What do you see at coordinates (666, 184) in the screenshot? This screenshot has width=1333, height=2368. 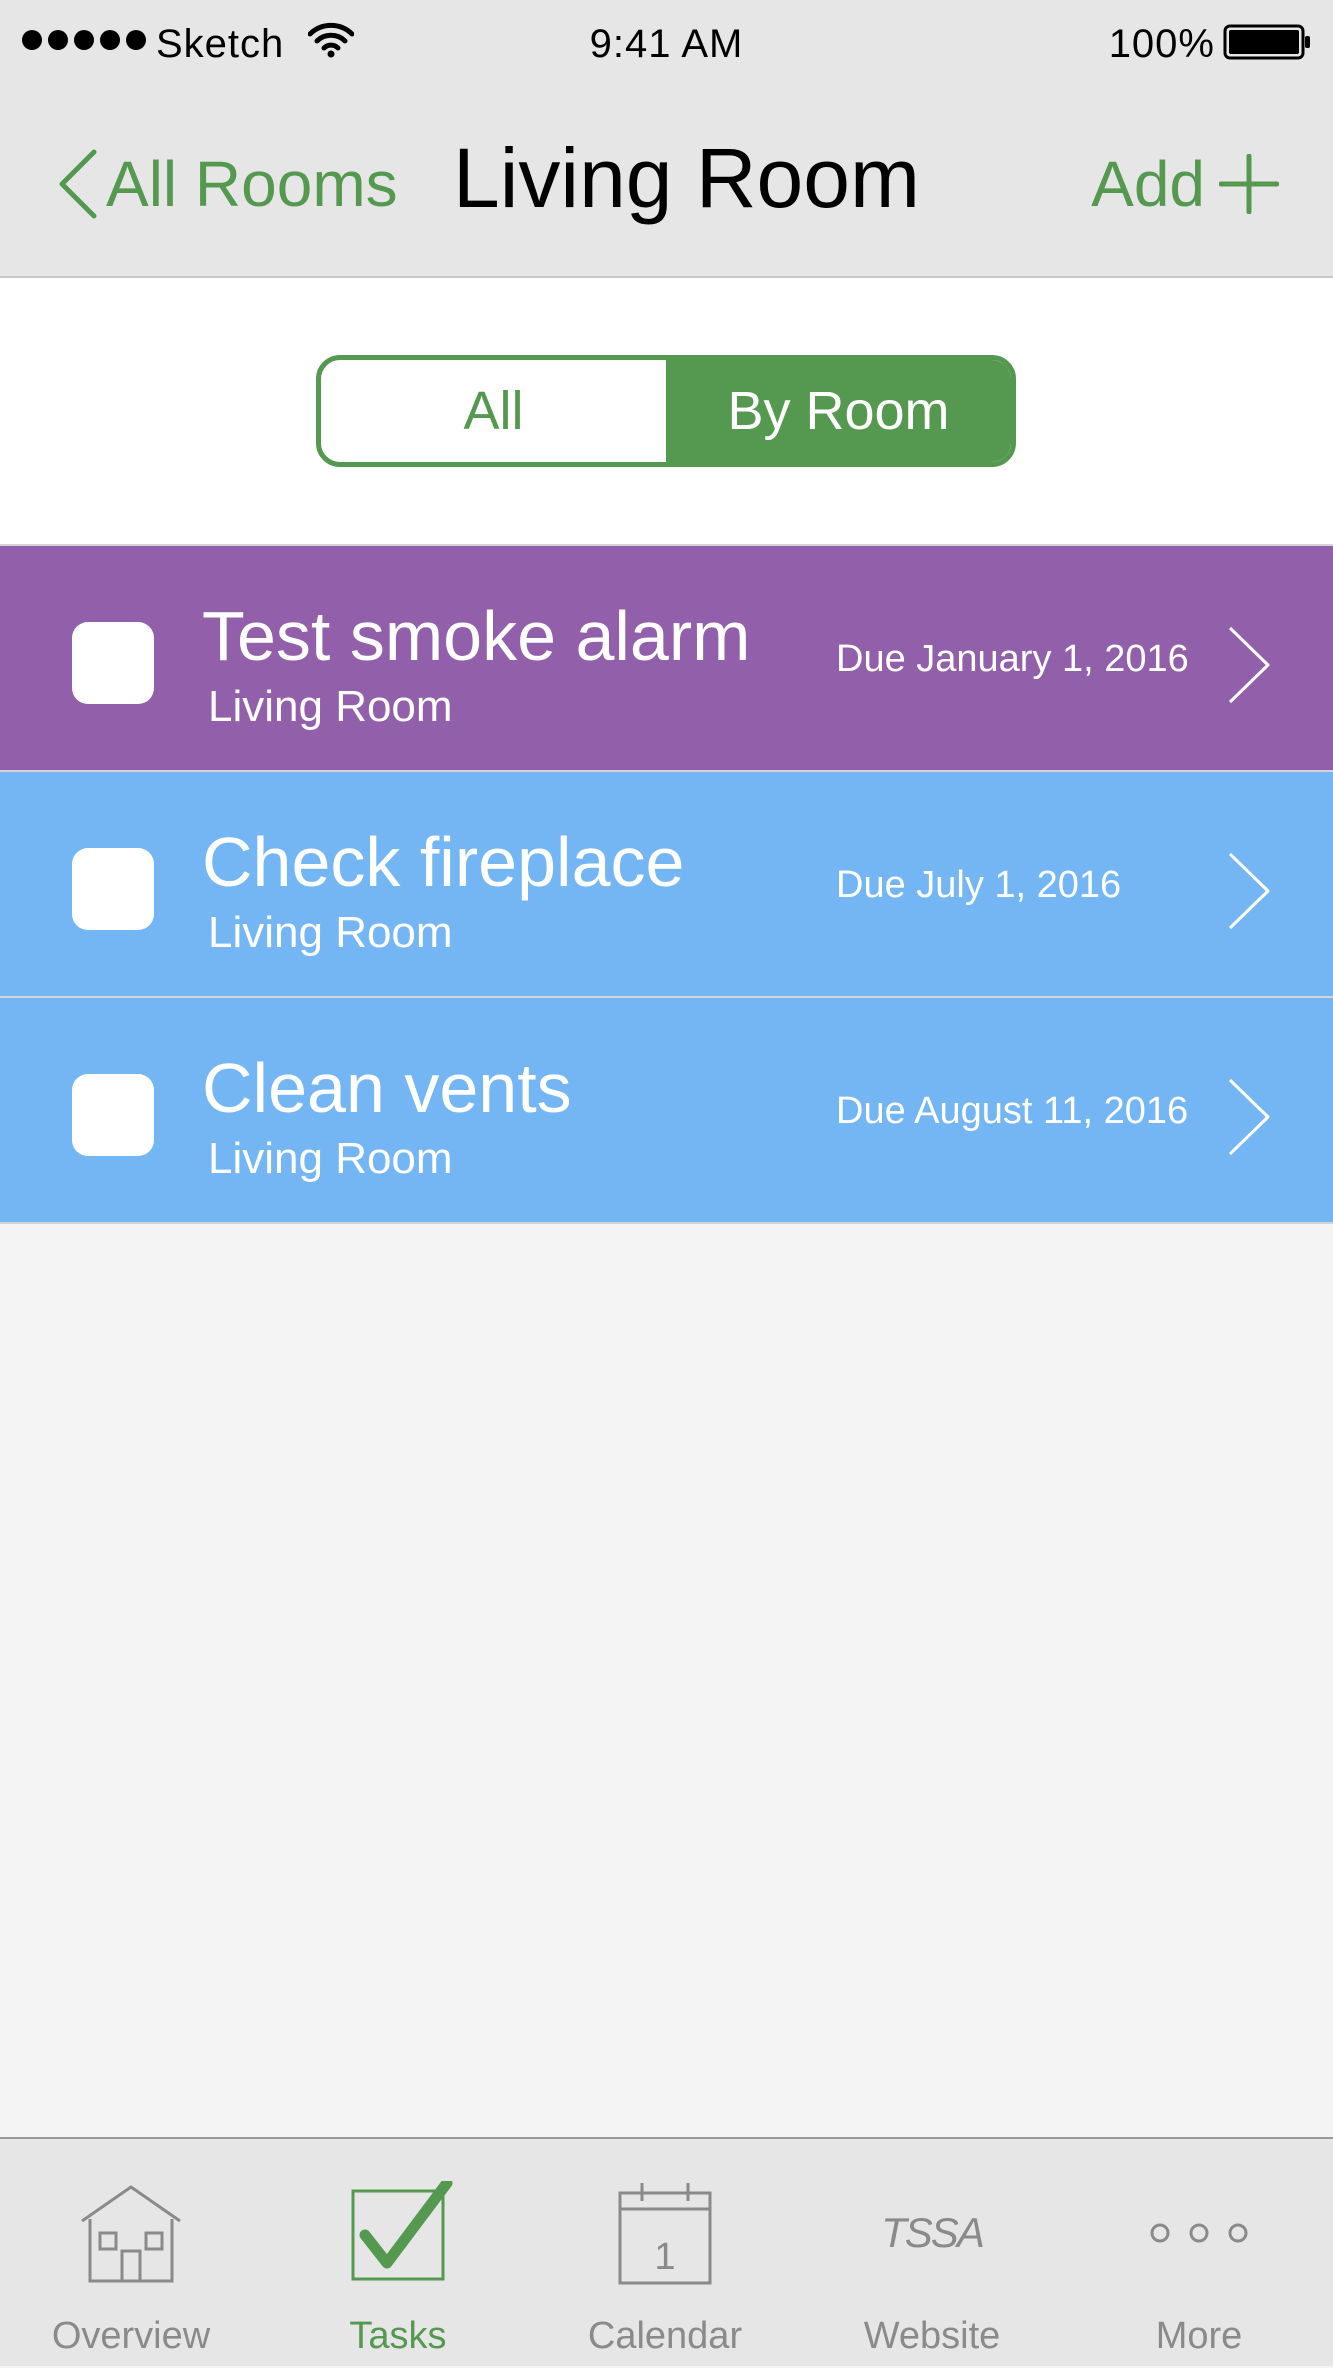 I see `navigation-bar: All Rooms Living Room Add` at bounding box center [666, 184].